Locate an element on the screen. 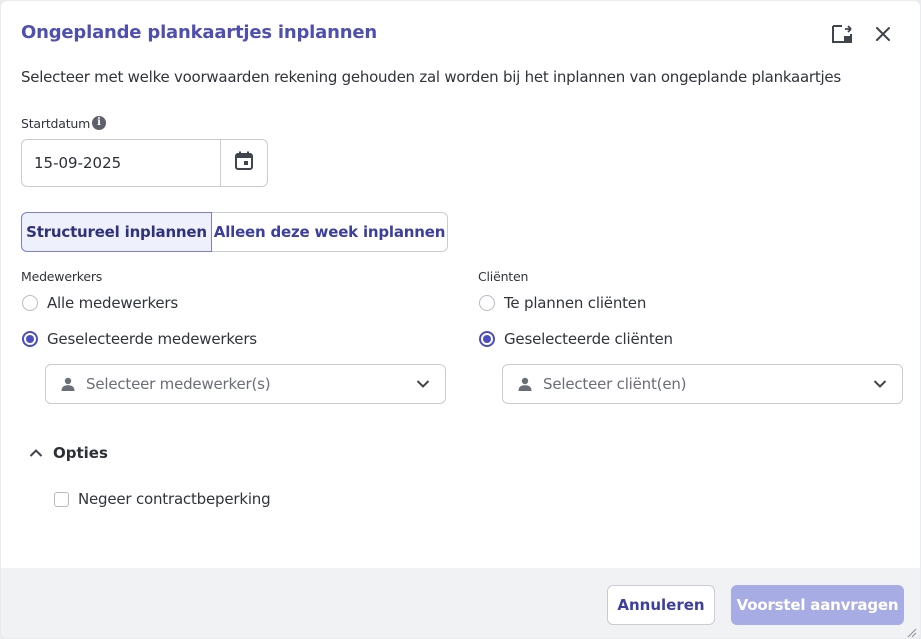 Image resolution: width=921 pixels, height=639 pixels. radio-alle-medewerkers: Alle medewerkers is located at coordinates (100, 303).